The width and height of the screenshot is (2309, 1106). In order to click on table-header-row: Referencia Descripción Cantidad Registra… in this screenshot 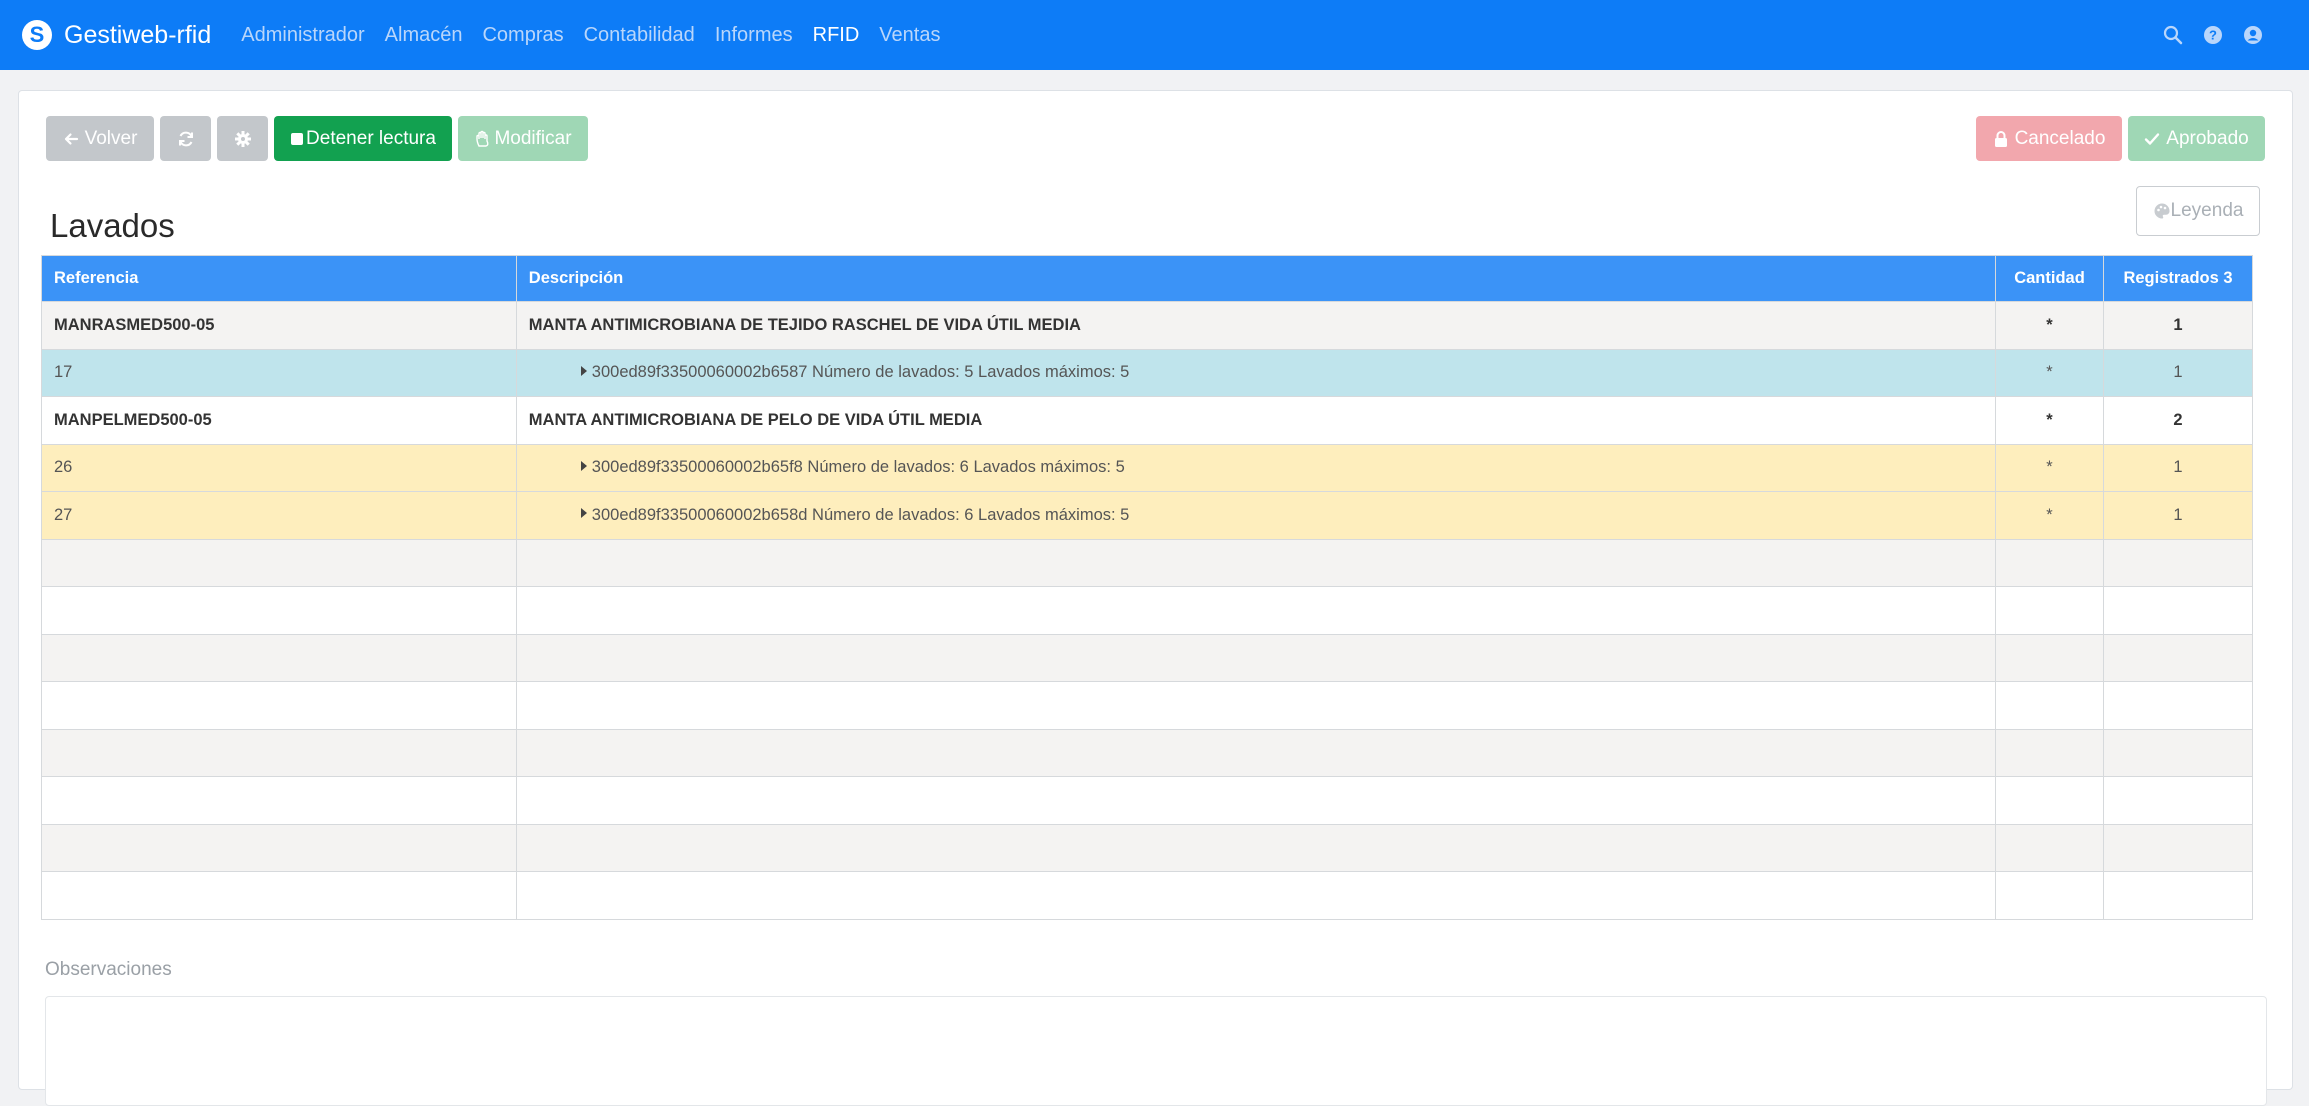, I will do `click(1147, 278)`.